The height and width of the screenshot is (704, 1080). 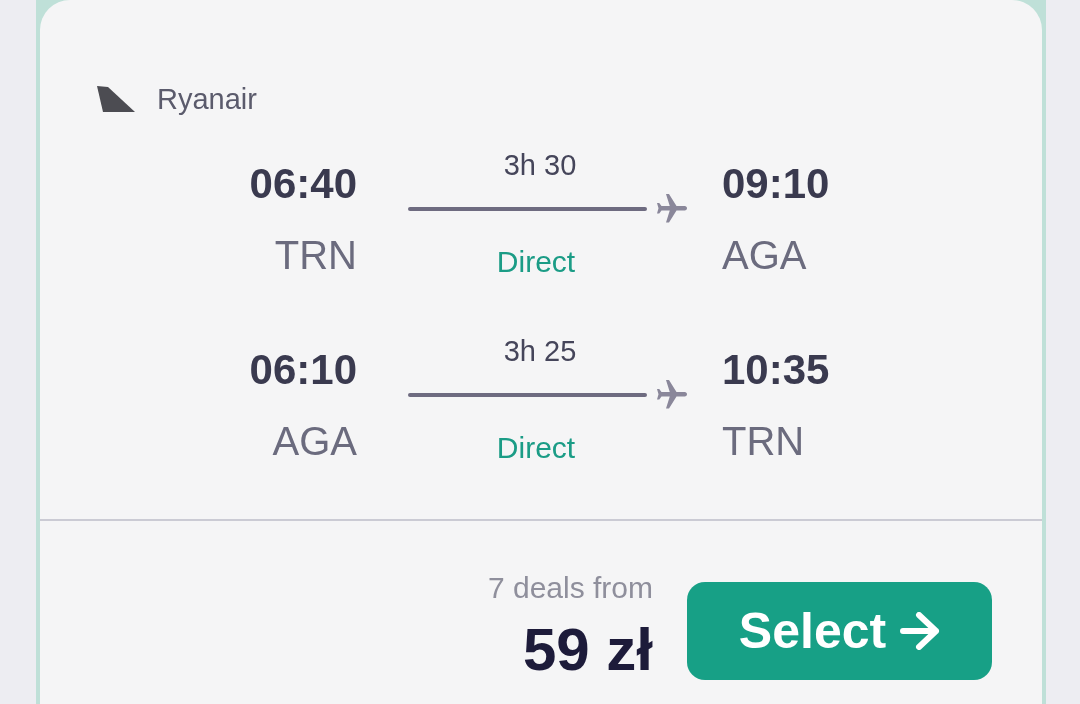 What do you see at coordinates (540, 165) in the screenshot?
I see `flight-duration: 3h 30` at bounding box center [540, 165].